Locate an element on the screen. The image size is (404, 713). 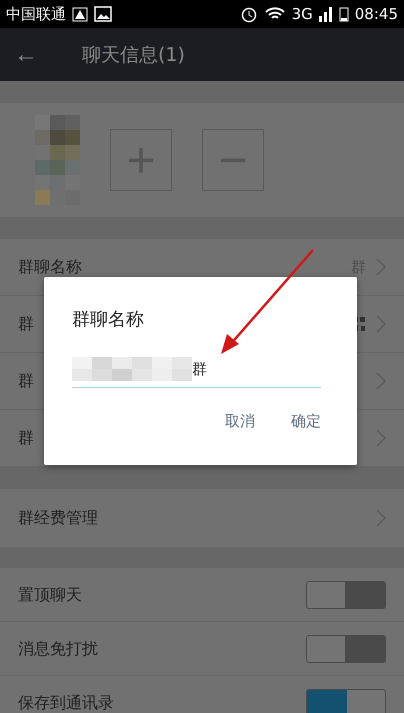
setting-label: 保存到通讯录 is located at coordinates (66, 702).